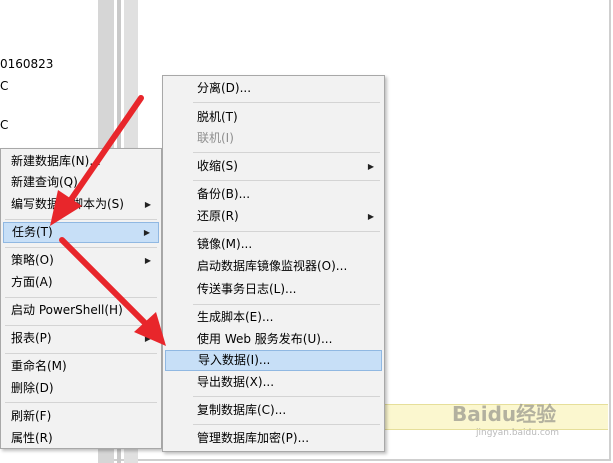 The height and width of the screenshot is (463, 613). What do you see at coordinates (518, 433) in the screenshot?
I see `watermark-url: jingyan.baidu.com` at bounding box center [518, 433].